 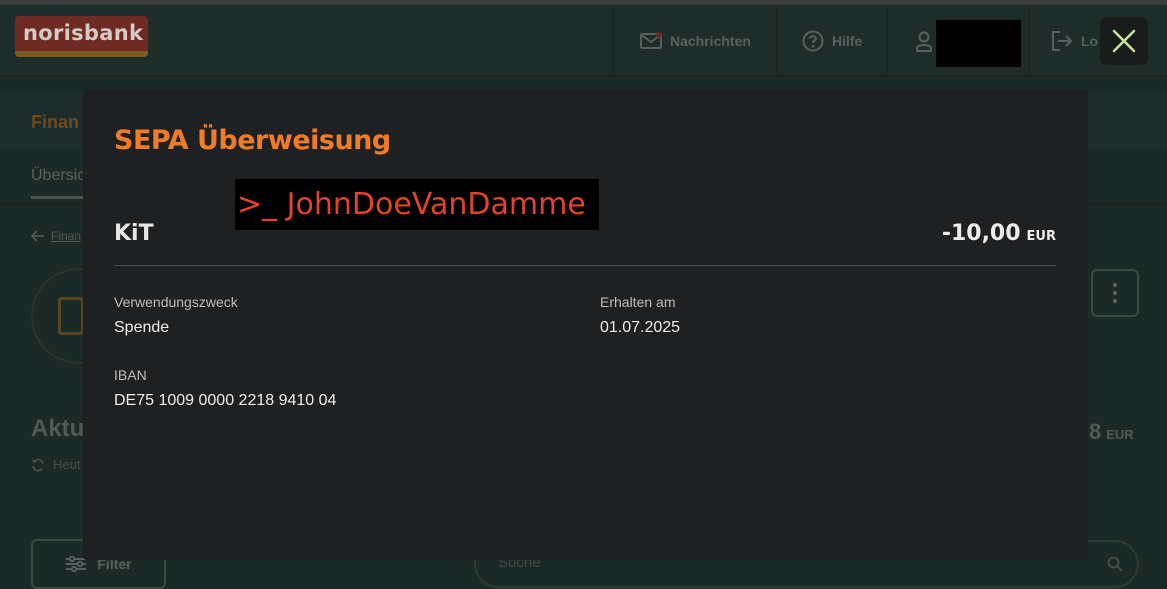 What do you see at coordinates (57, 197) in the screenshot?
I see `active-tab-indicator` at bounding box center [57, 197].